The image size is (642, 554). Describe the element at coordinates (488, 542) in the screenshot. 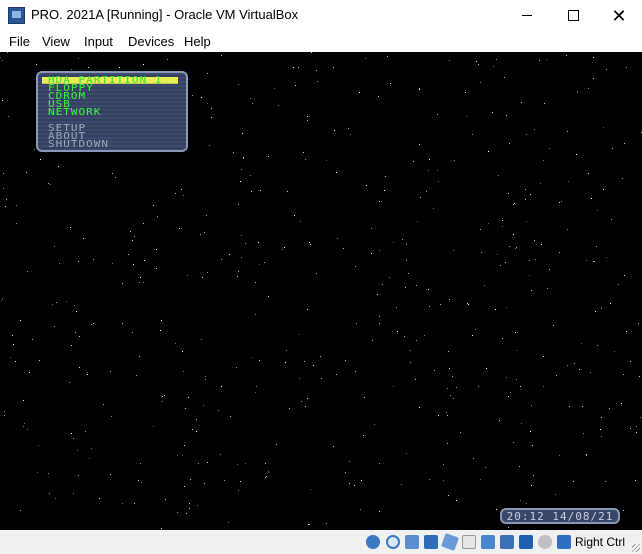

I see `display-icon` at that location.